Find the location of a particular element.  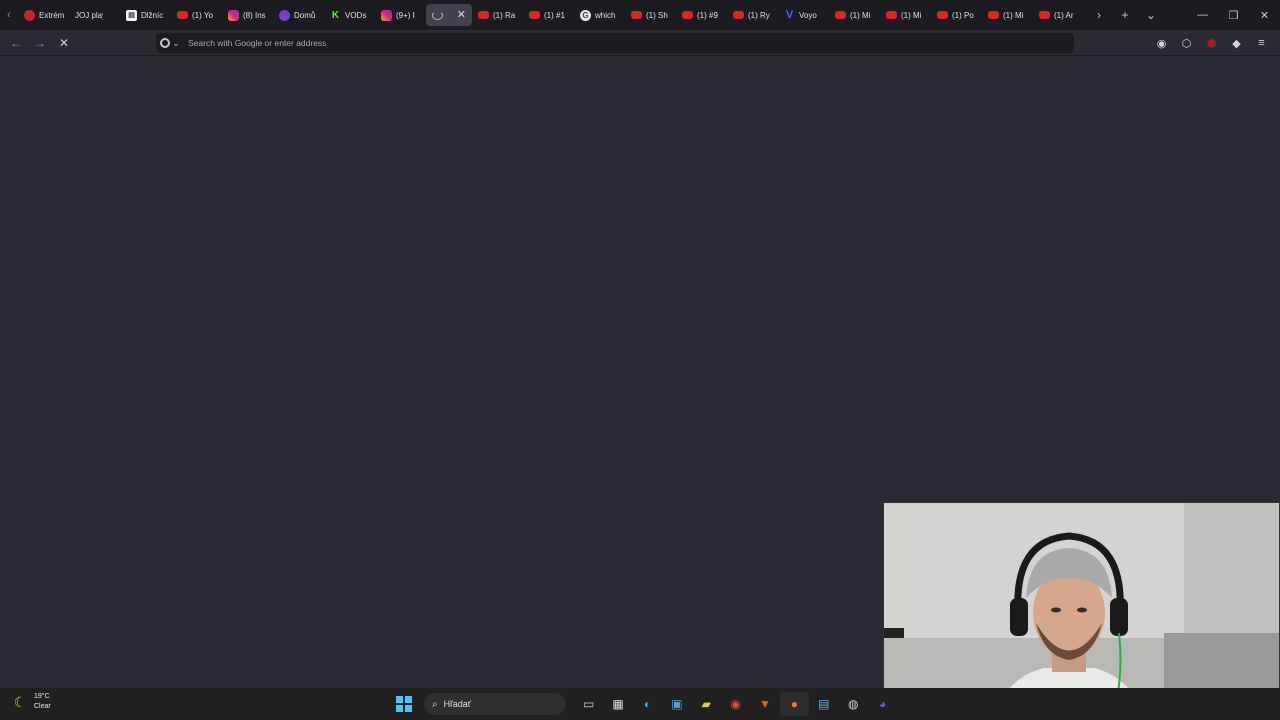

tab-5: Domů is located at coordinates (298, 15).